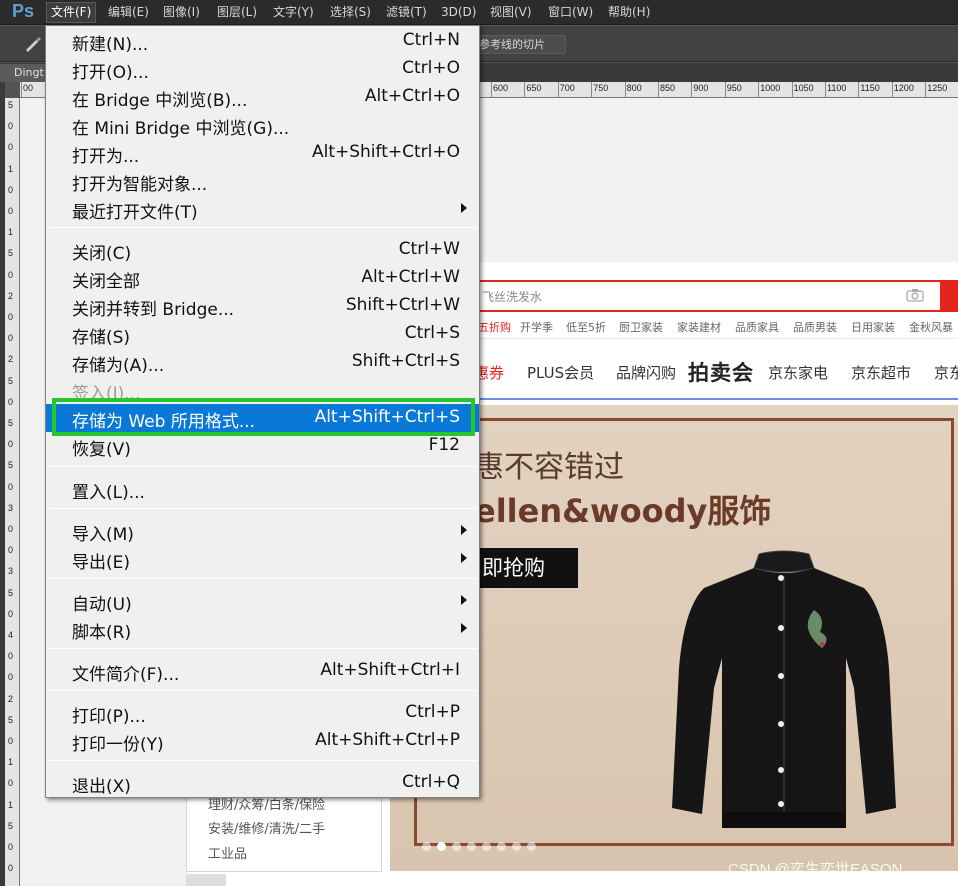 The image size is (958, 886). What do you see at coordinates (458, 12) in the screenshot?
I see `menu-3d: 3D(D)` at bounding box center [458, 12].